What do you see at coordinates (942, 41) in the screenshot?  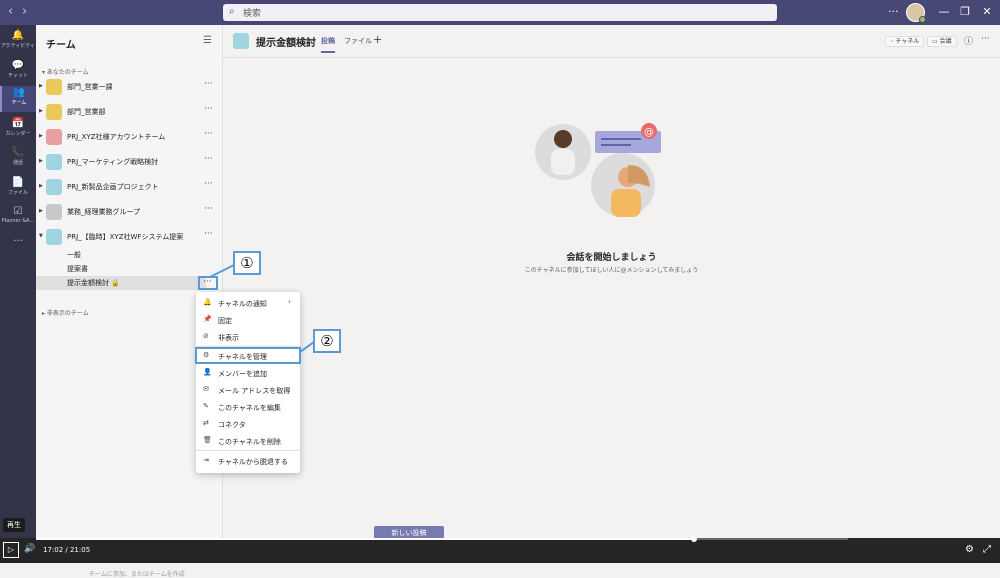 I see `meet-button: ▭ 会議` at bounding box center [942, 41].